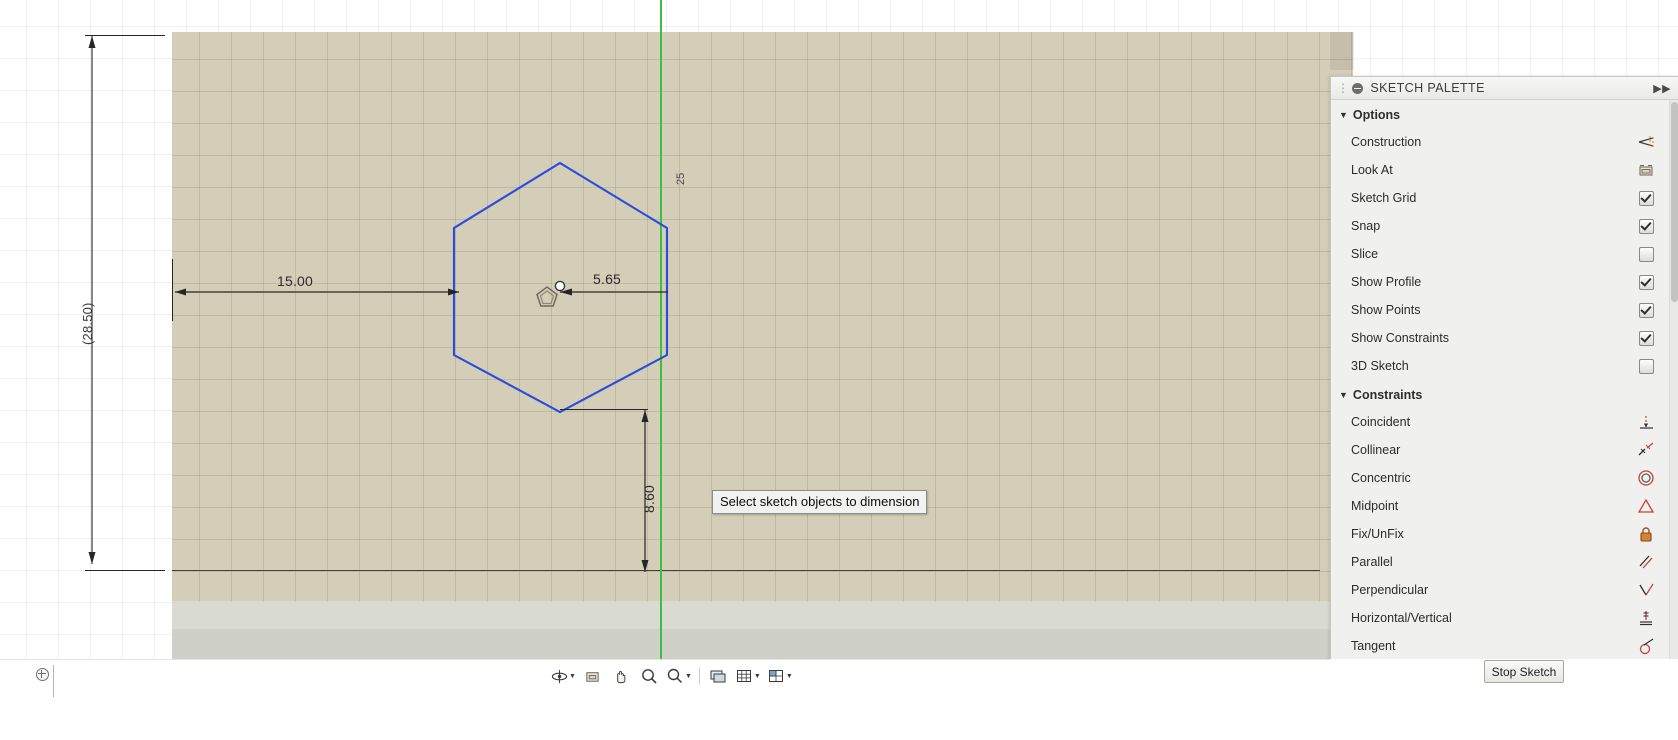  Describe the element at coordinates (1365, 254) in the screenshot. I see `palette-label-slice: Slice` at that location.